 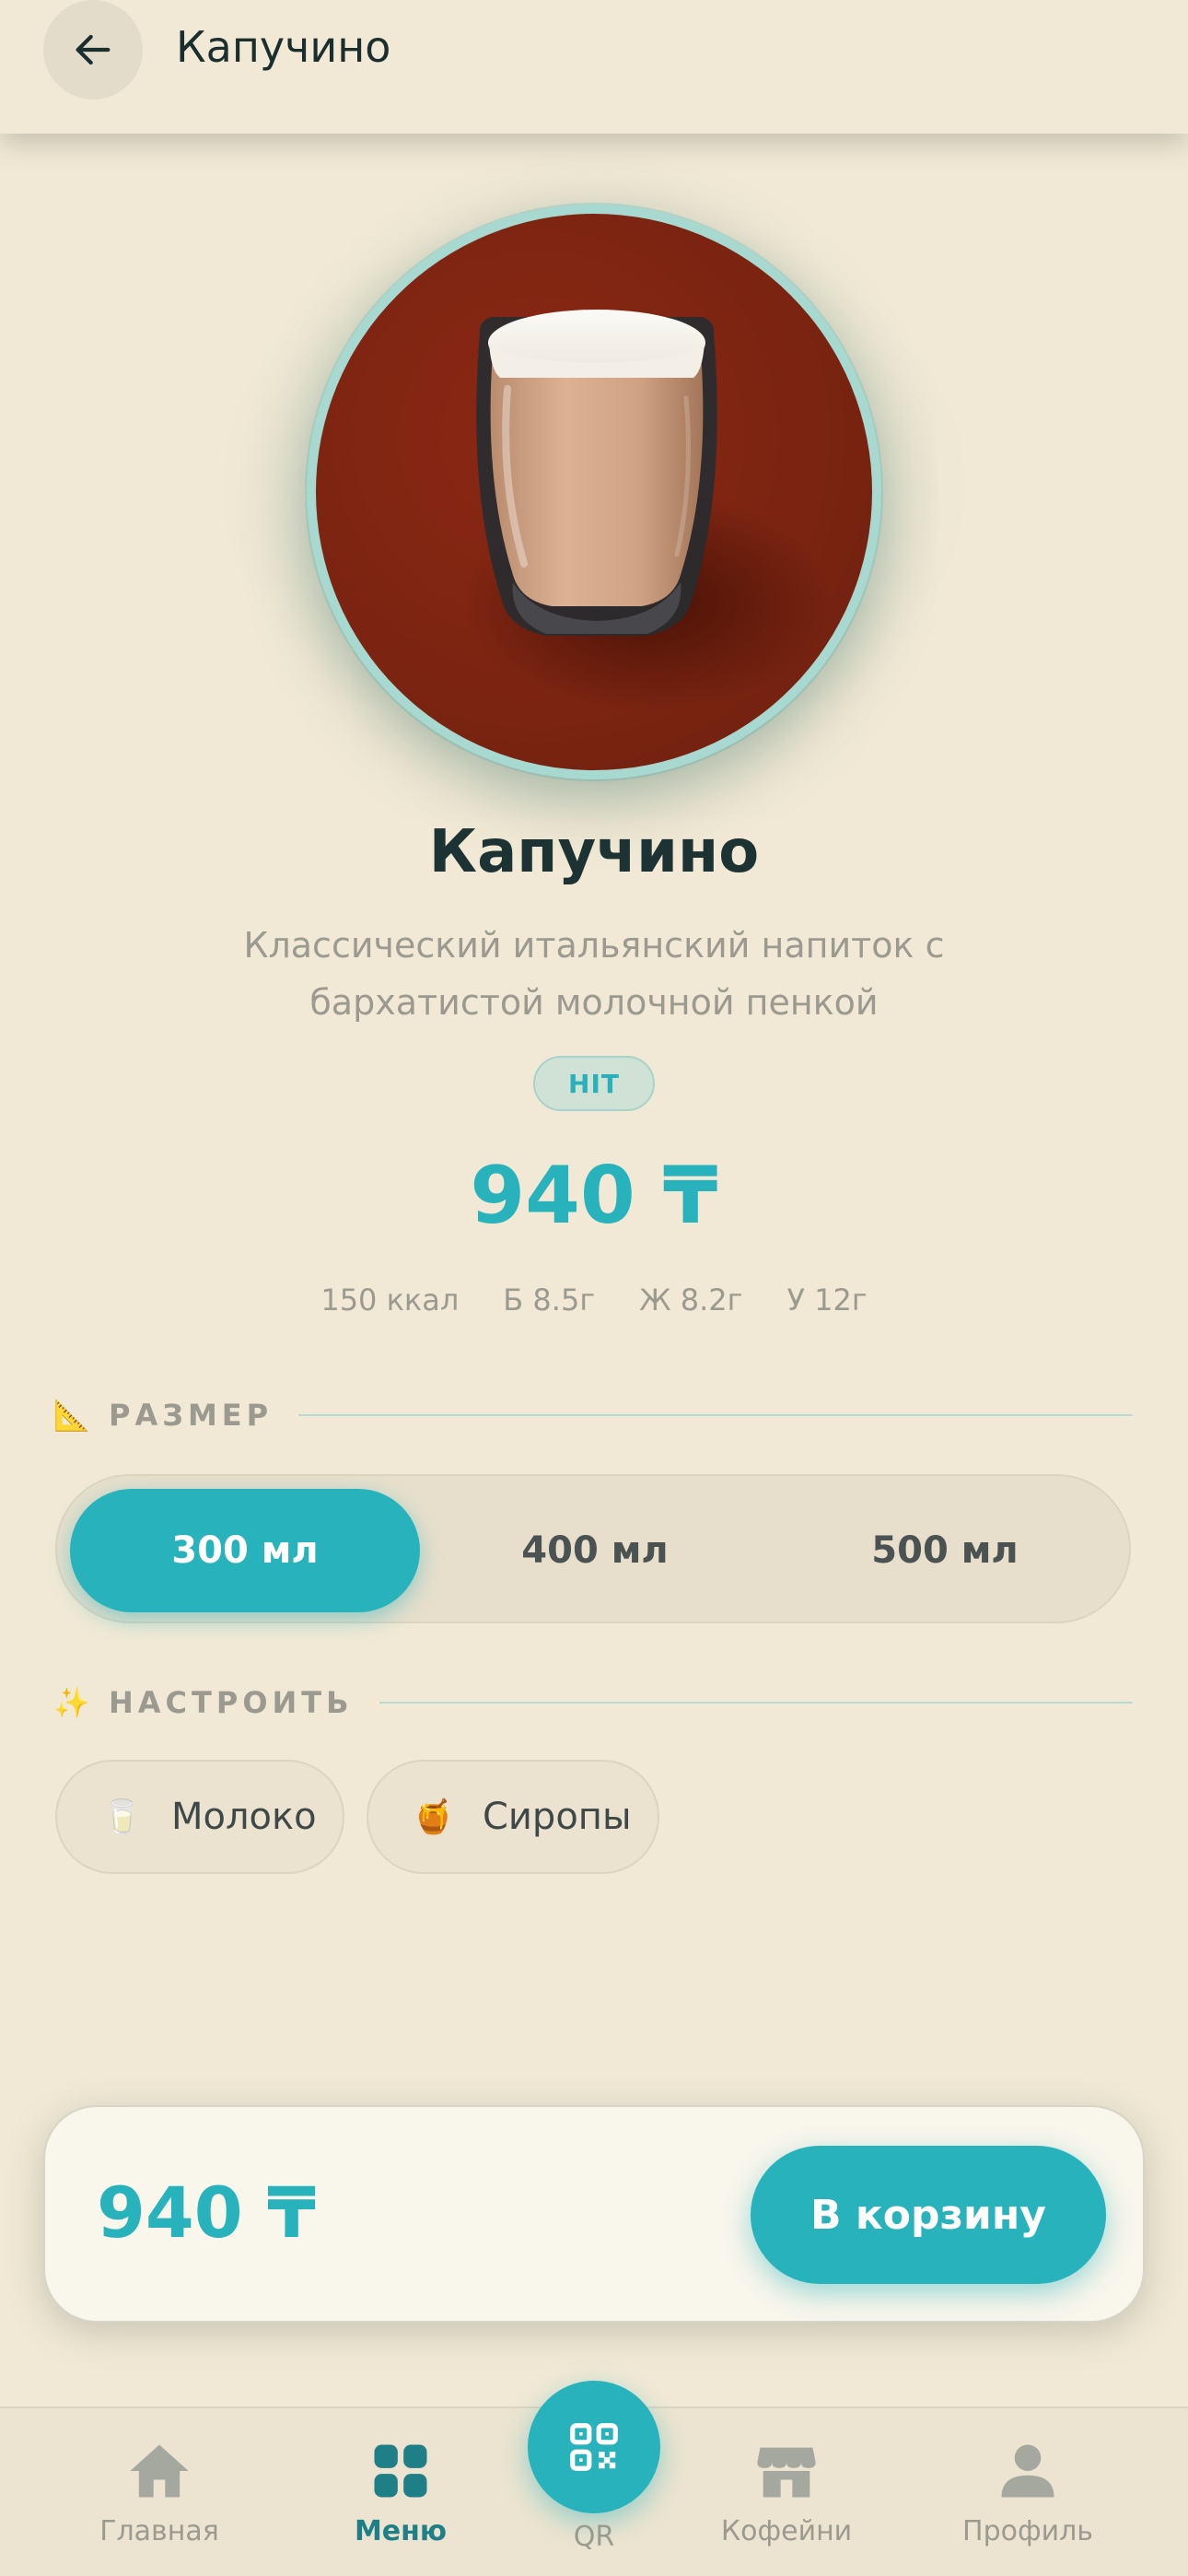 I want to click on qr-scan-button, so click(x=594, y=2447).